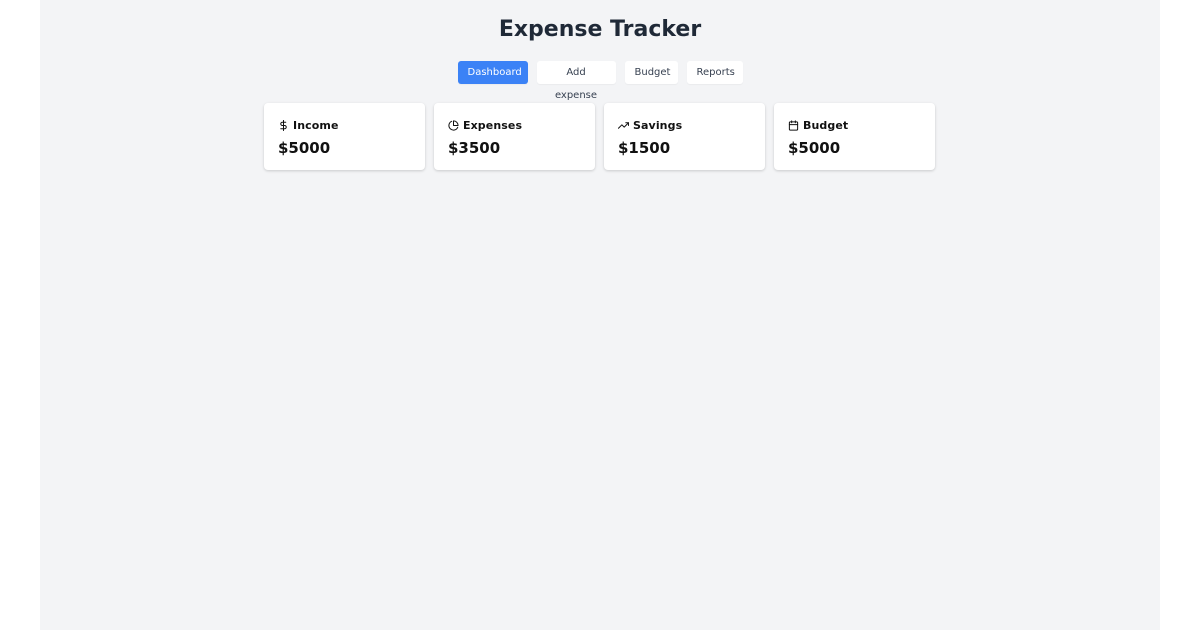 The width and height of the screenshot is (1200, 630). I want to click on card-value: $1500, so click(644, 148).